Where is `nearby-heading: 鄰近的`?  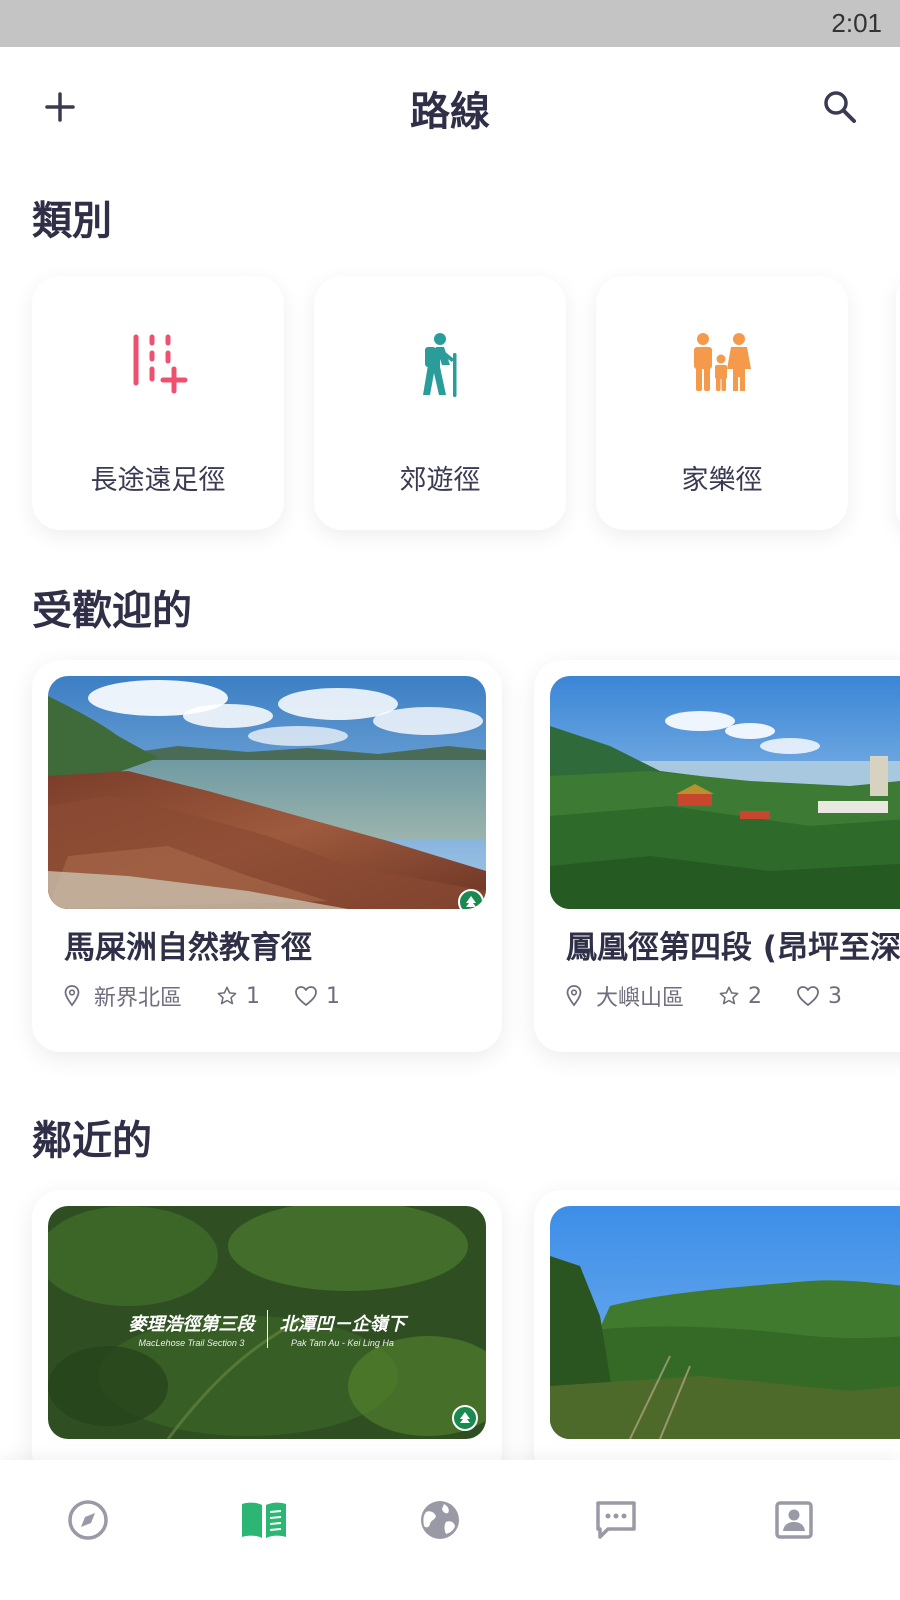 nearby-heading: 鄰近的 is located at coordinates (92, 1141).